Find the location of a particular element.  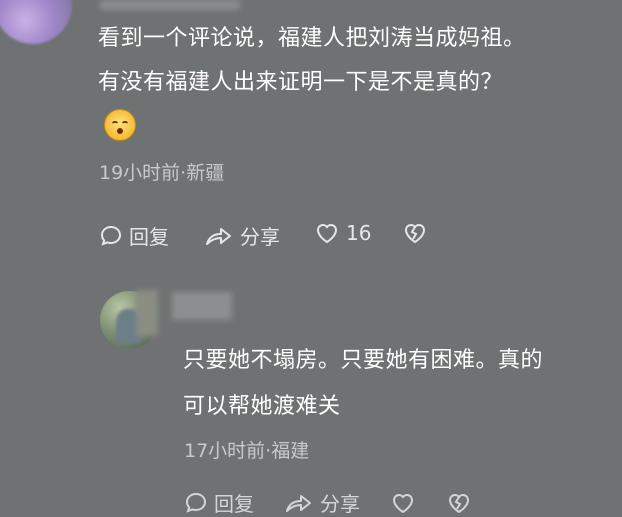

reply-reply-button: 回复 is located at coordinates (219, 502).